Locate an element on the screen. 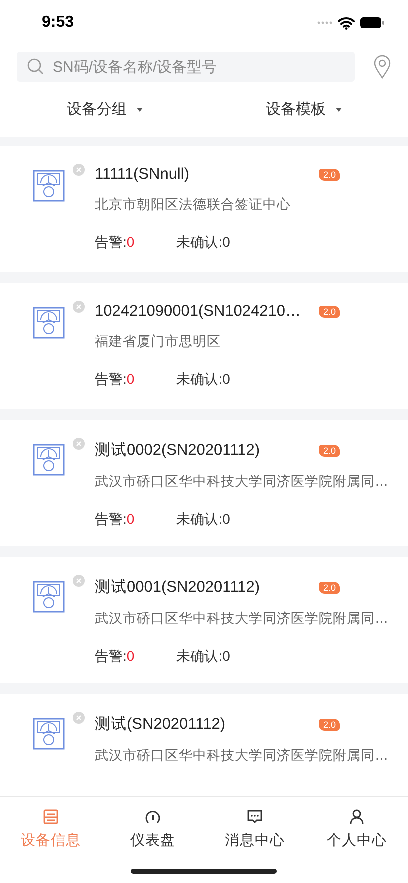  search-icon is located at coordinates (35, 66).